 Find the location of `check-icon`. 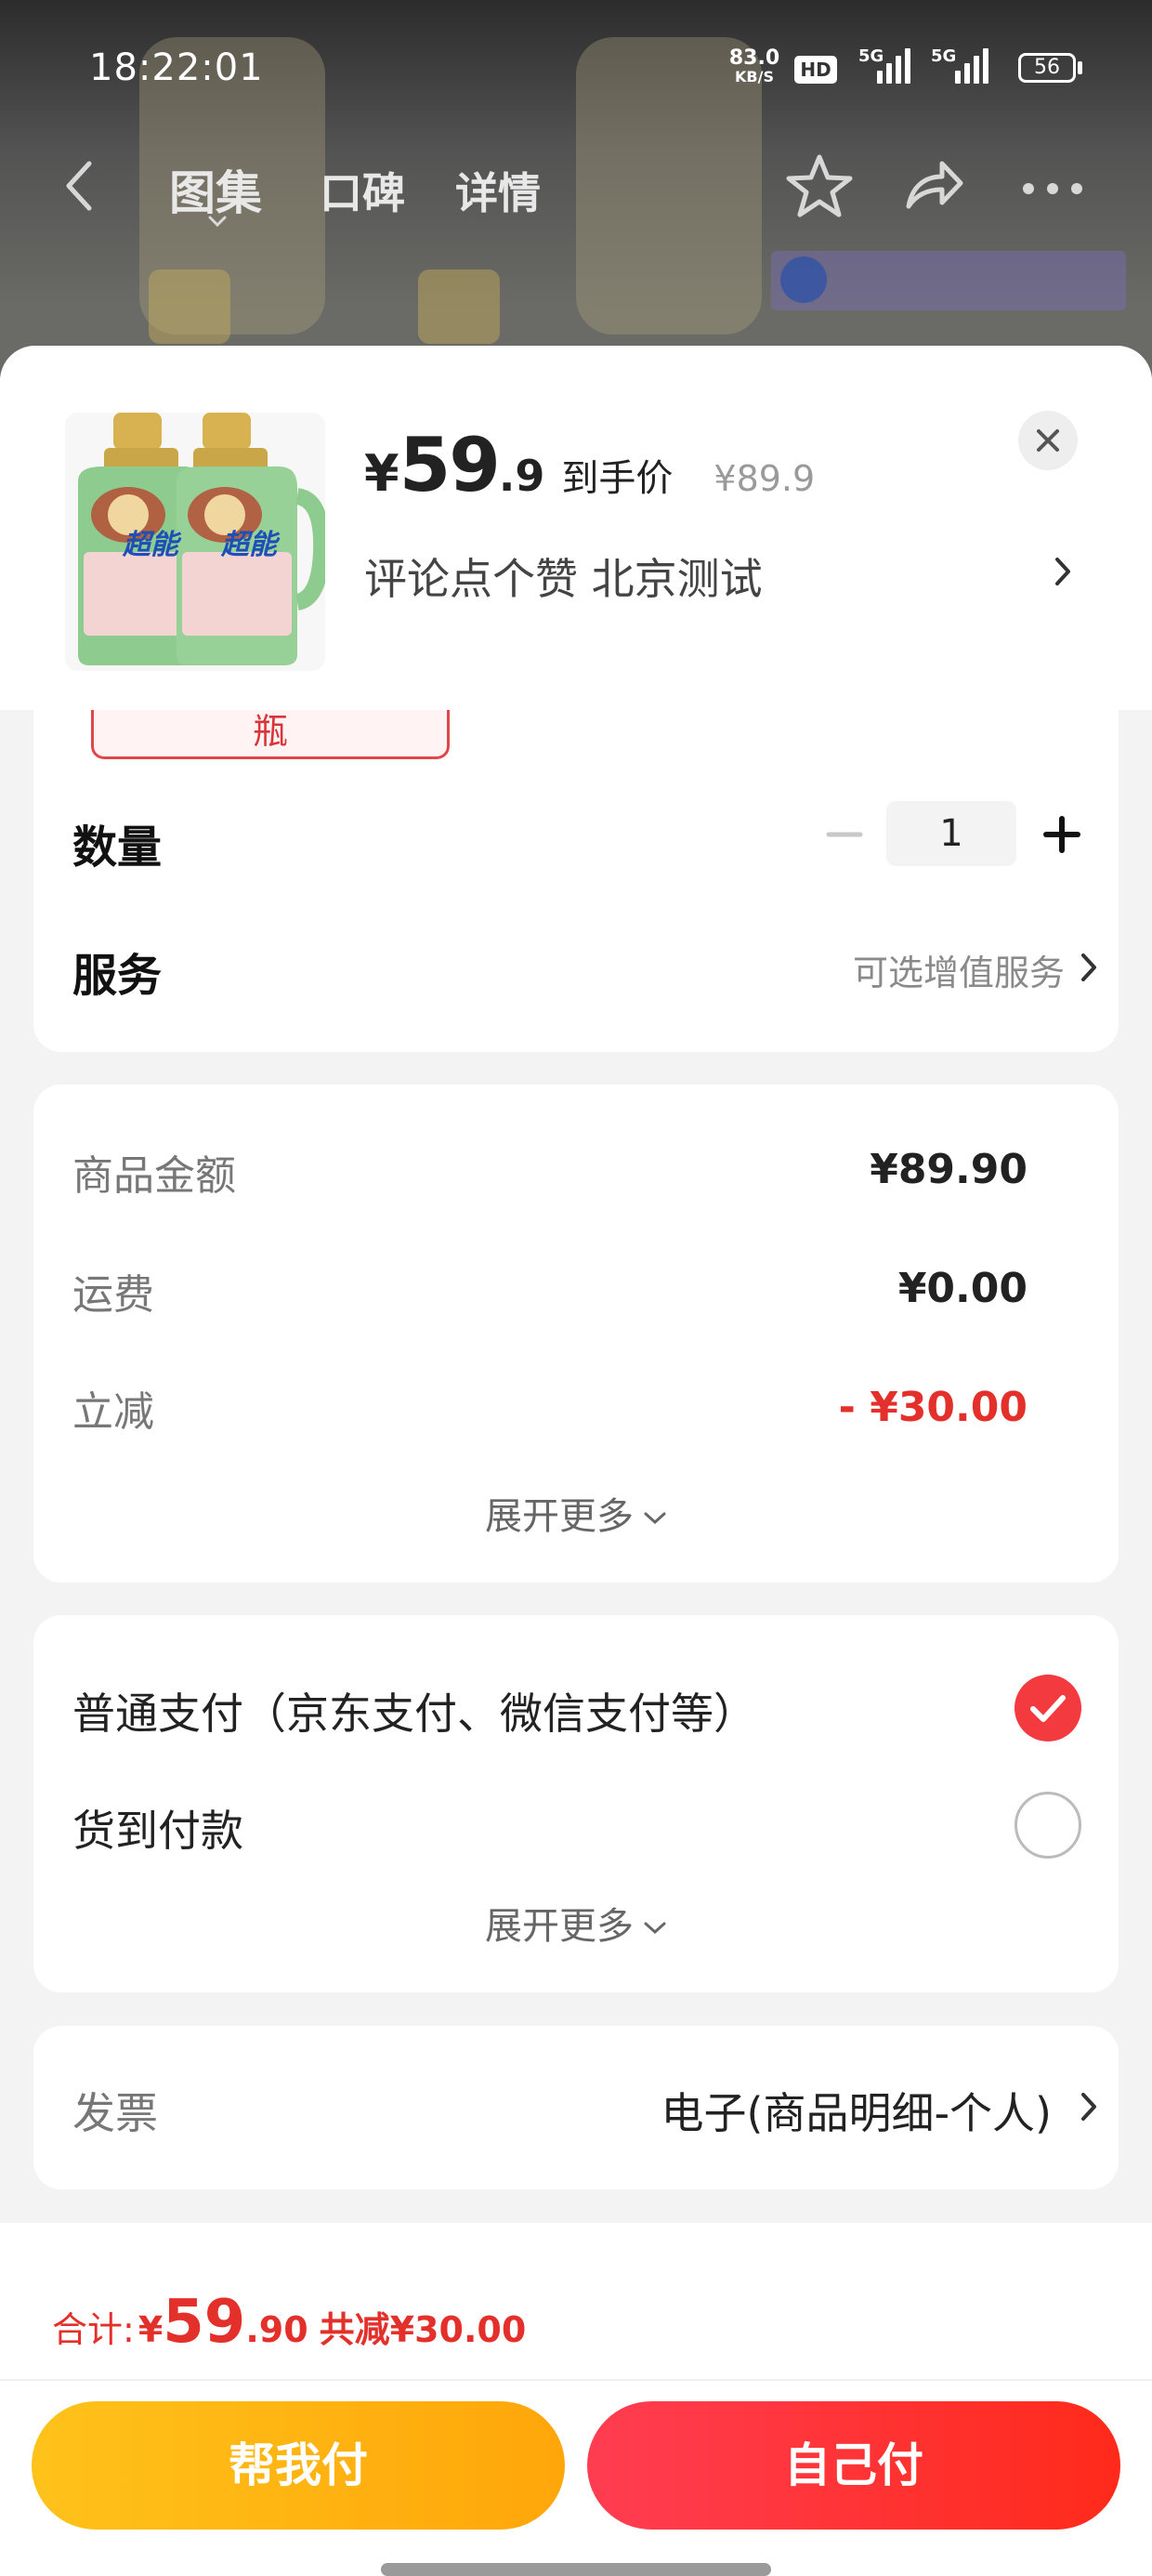

check-icon is located at coordinates (1048, 1708).